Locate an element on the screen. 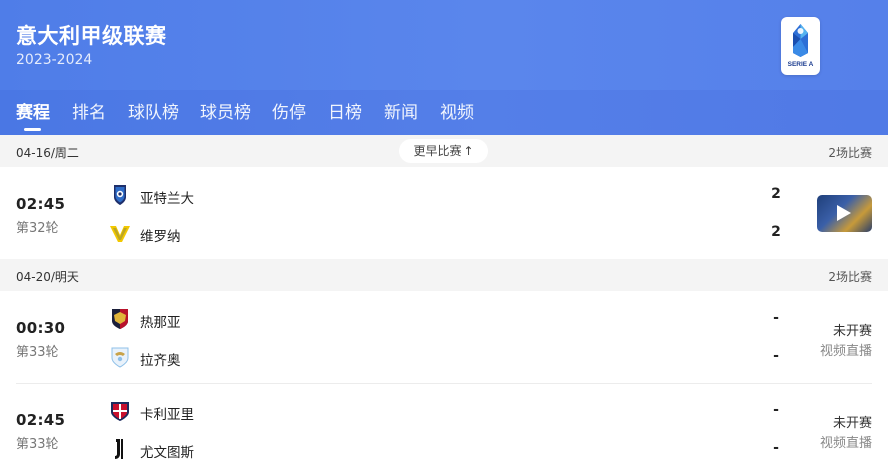 The width and height of the screenshot is (888, 475). away-score: 2 is located at coordinates (776, 232).